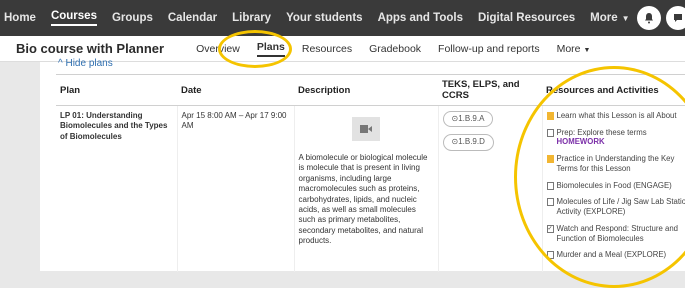 The height and width of the screenshot is (288, 685). I want to click on tab-gradebook: Gradebook, so click(395, 49).